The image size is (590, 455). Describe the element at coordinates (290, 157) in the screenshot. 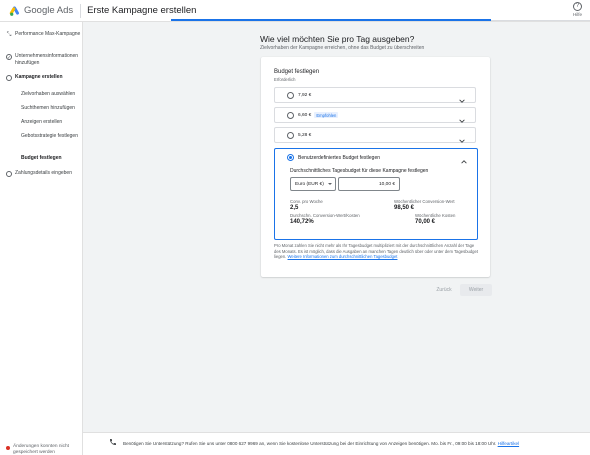

I see `radio-button-selected` at that location.